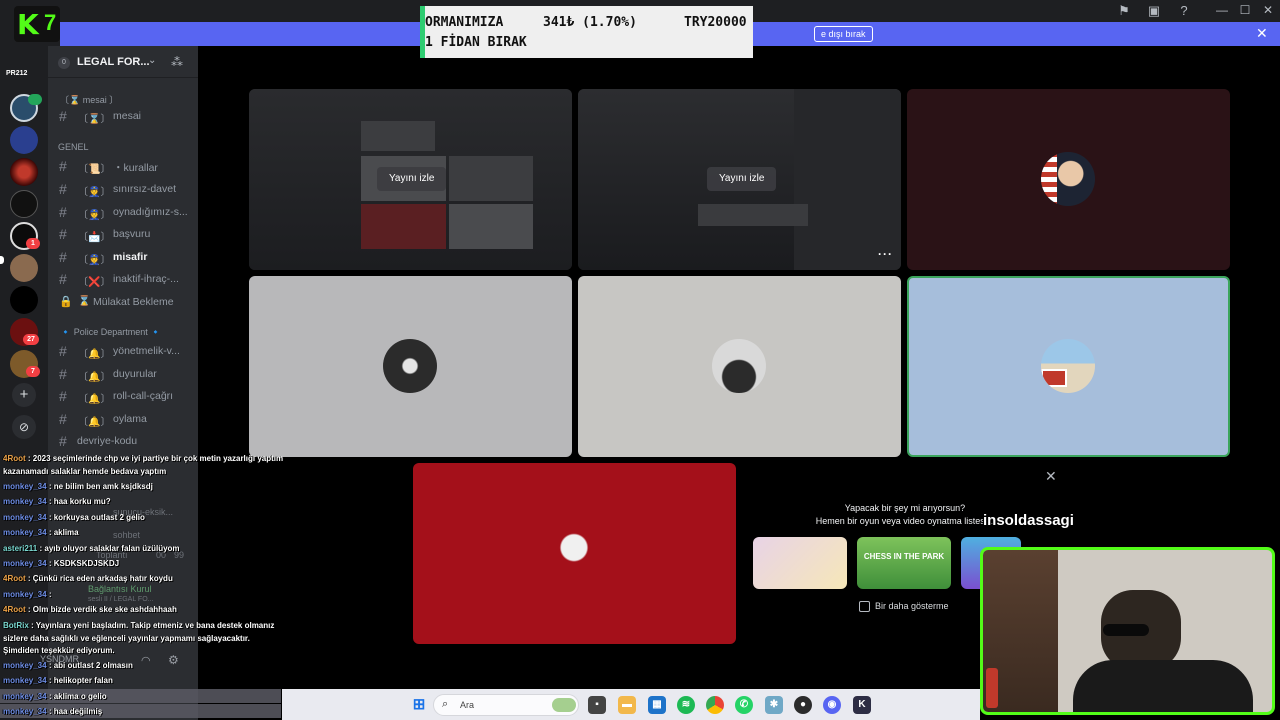 The width and height of the screenshot is (1280, 720). Describe the element at coordinates (912, 606) in the screenshot. I see `dont-show-again-label: Bir daha gösterme` at that location.